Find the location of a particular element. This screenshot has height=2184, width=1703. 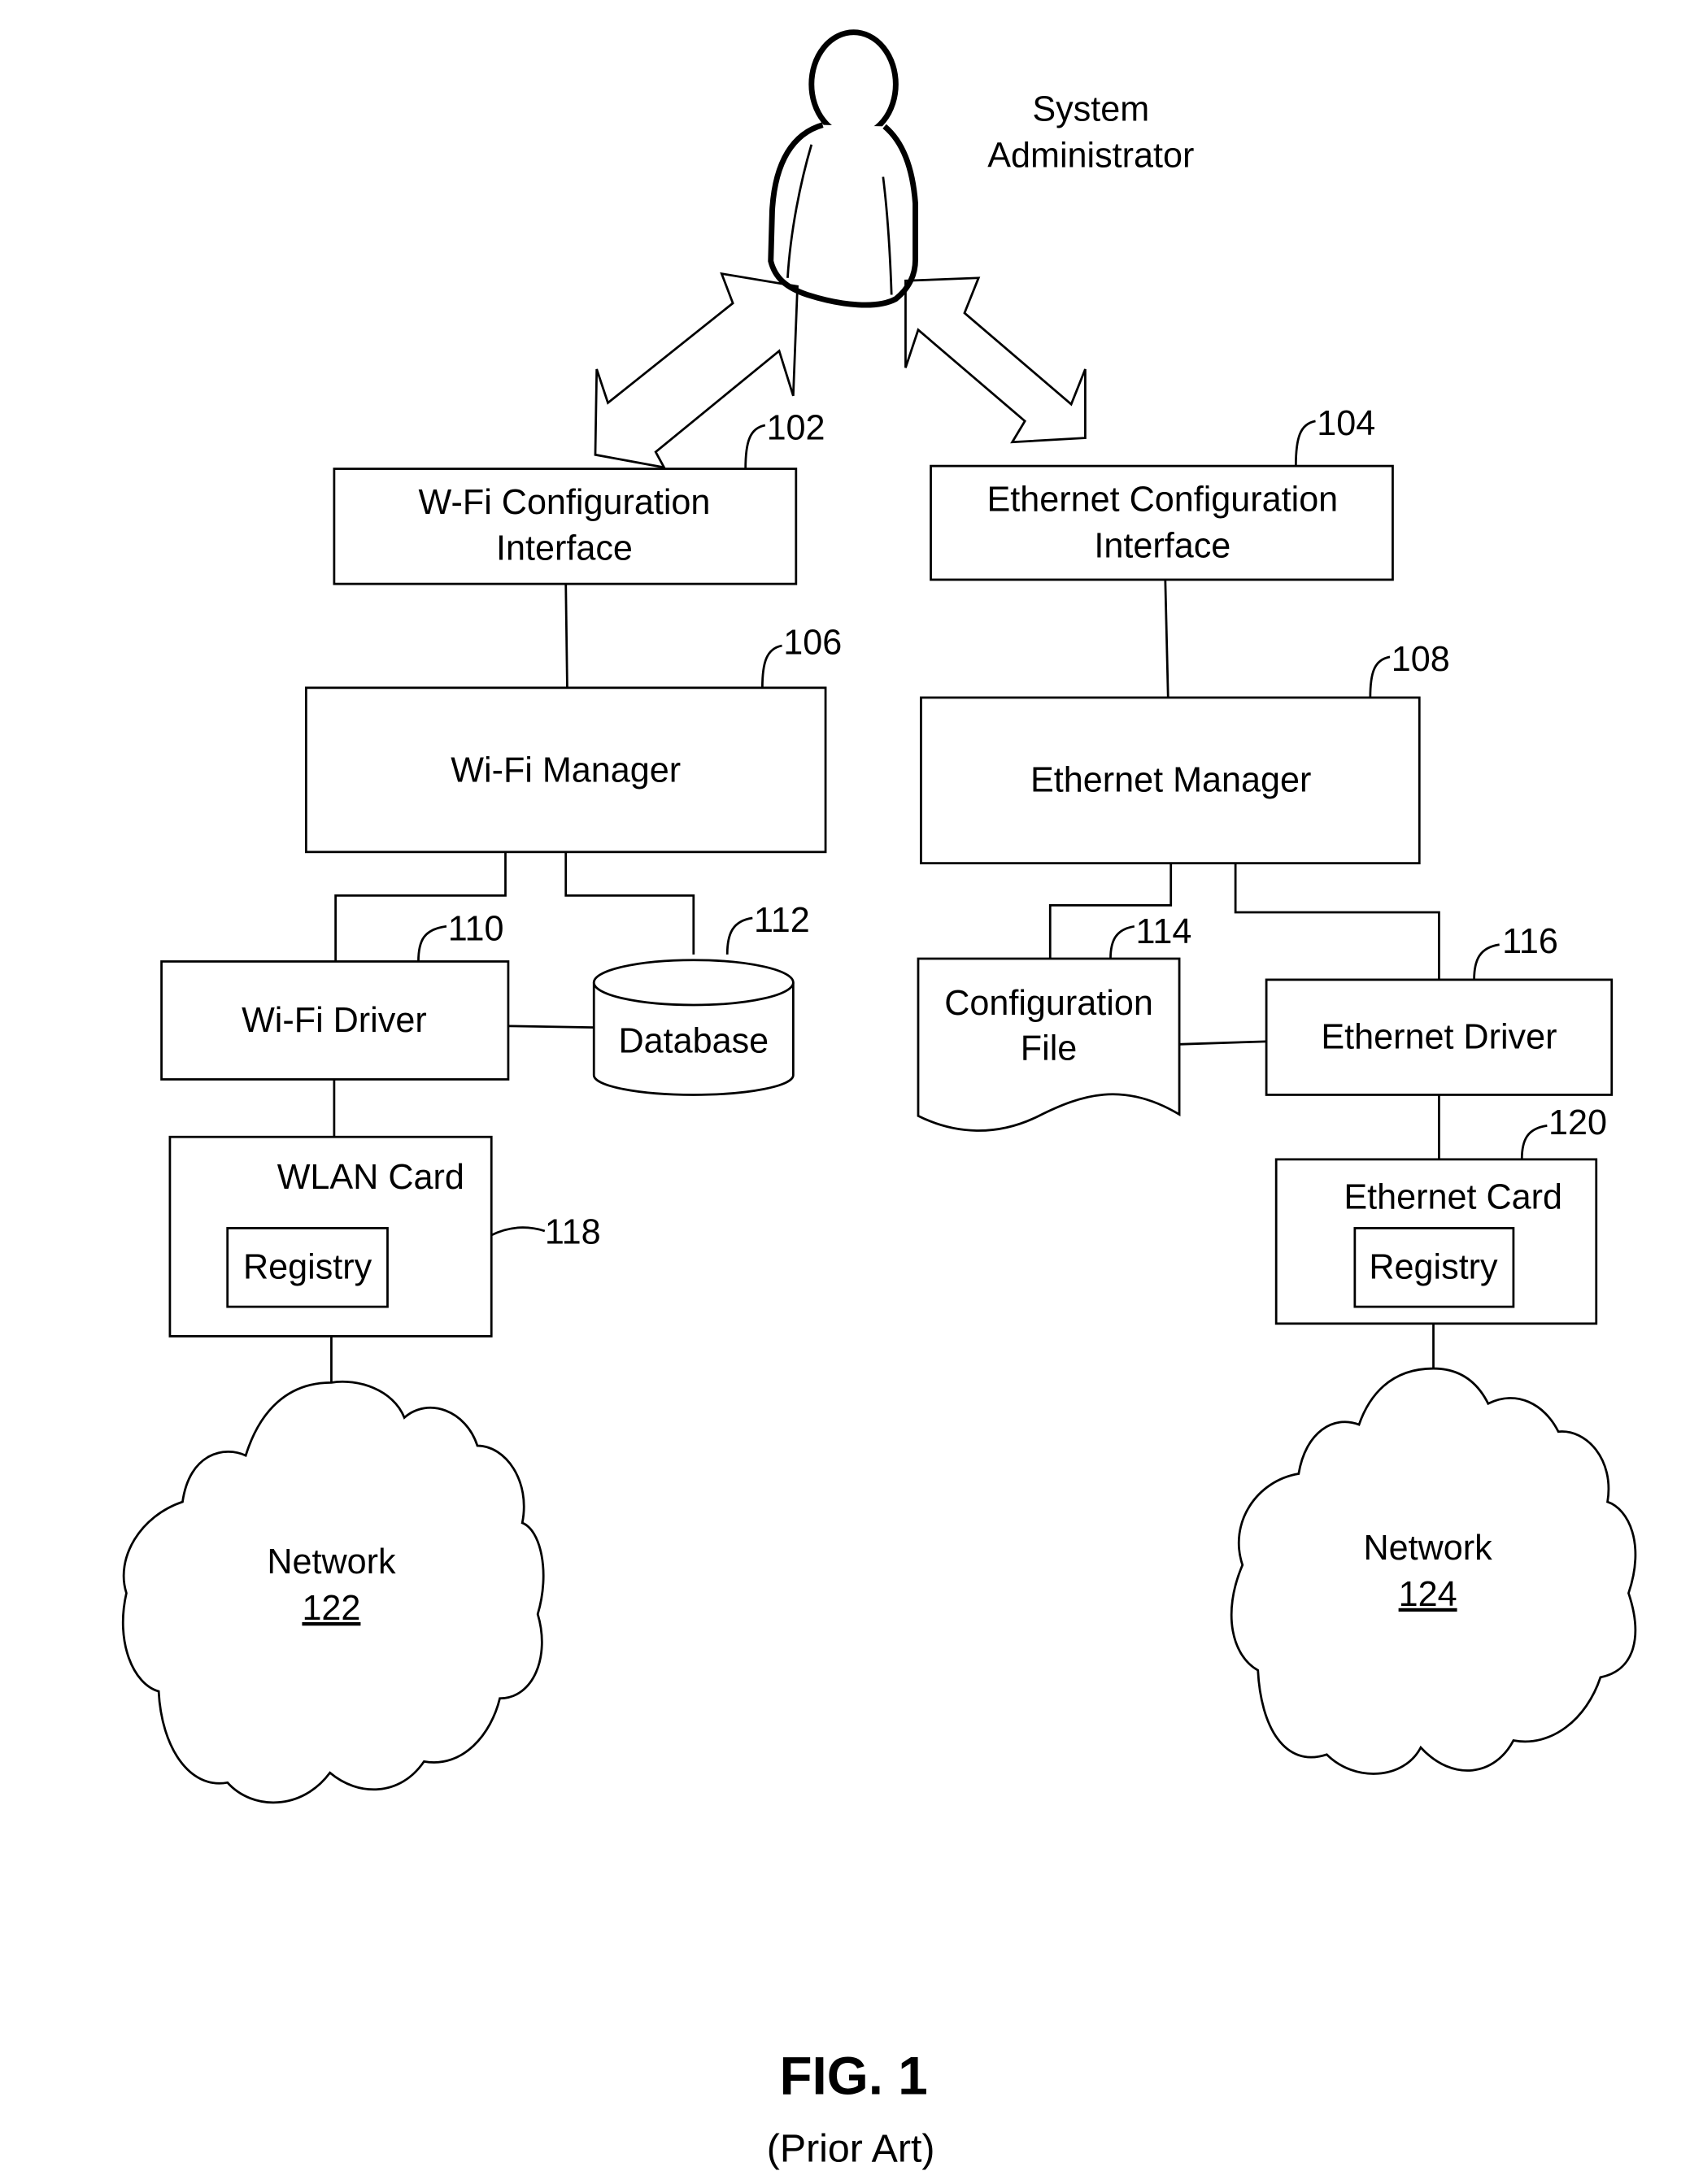

figure-title: FIG. 1 is located at coordinates (853, 2077).